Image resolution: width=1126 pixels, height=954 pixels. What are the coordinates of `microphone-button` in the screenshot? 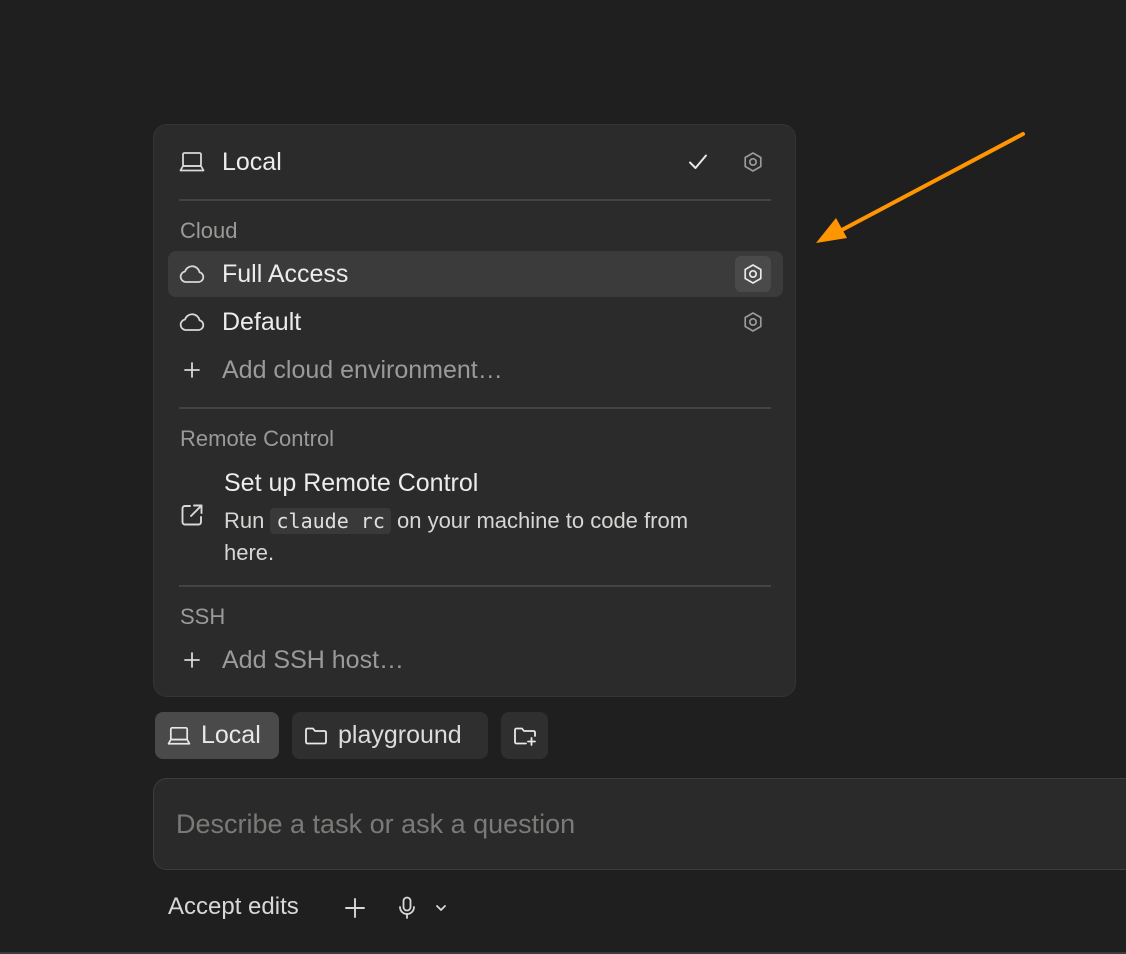 It's located at (407, 908).